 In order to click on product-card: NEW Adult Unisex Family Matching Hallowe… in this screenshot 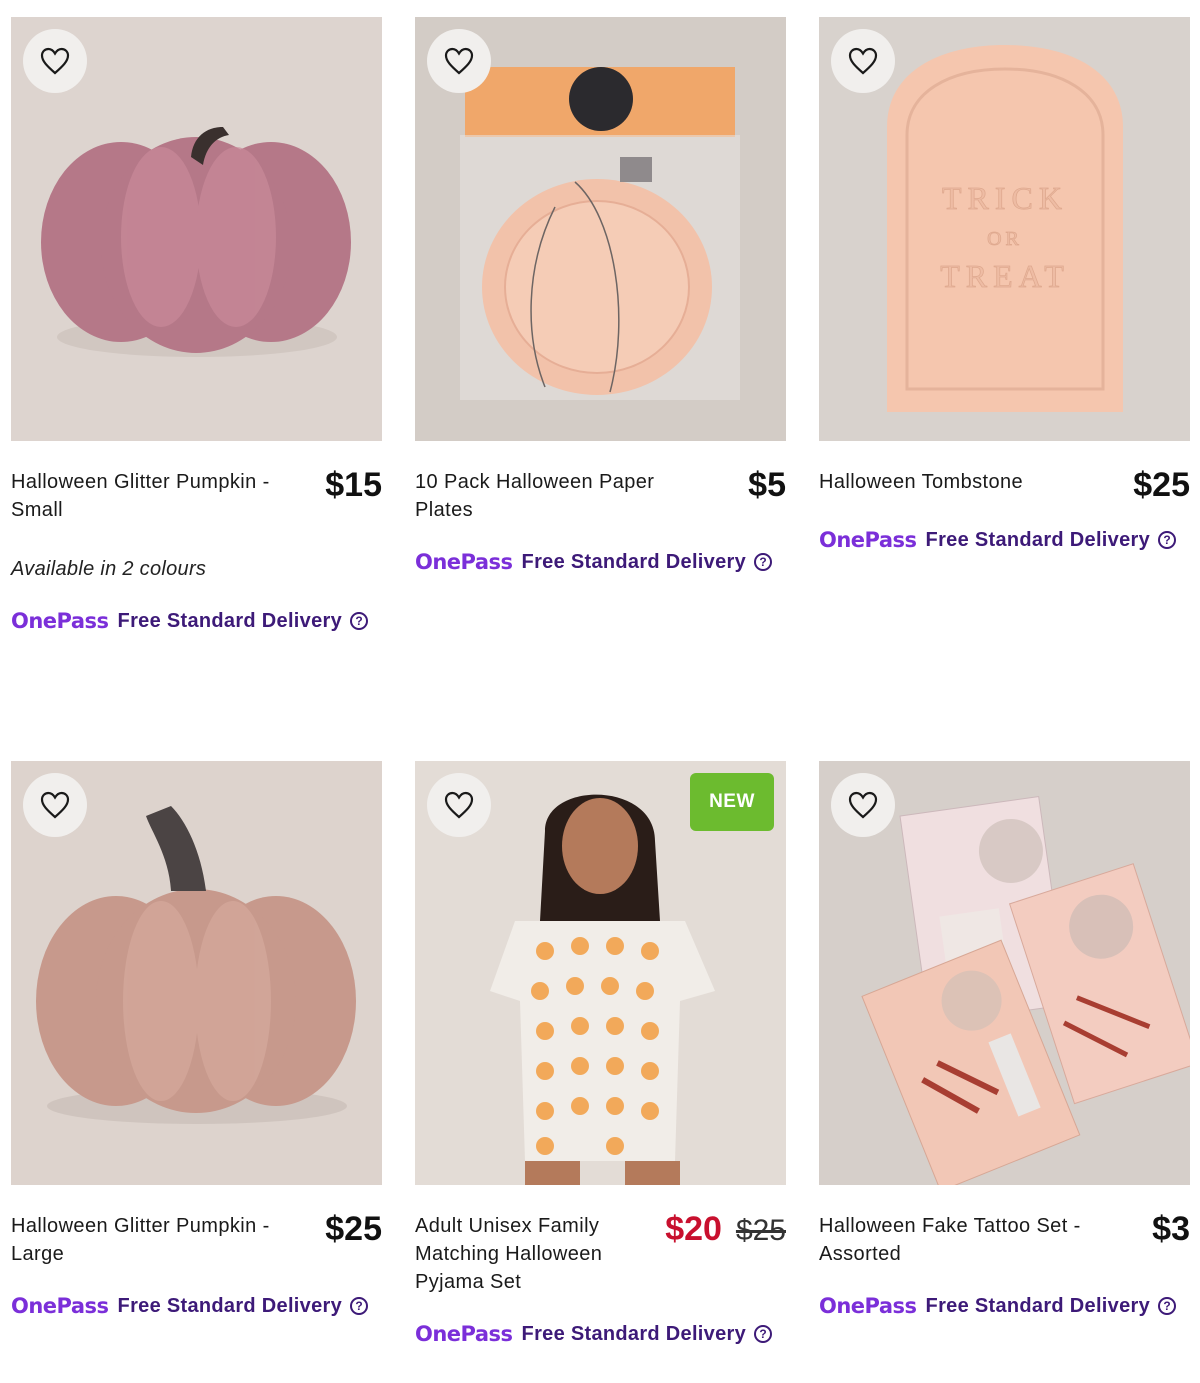, I will do `click(600, 1053)`.